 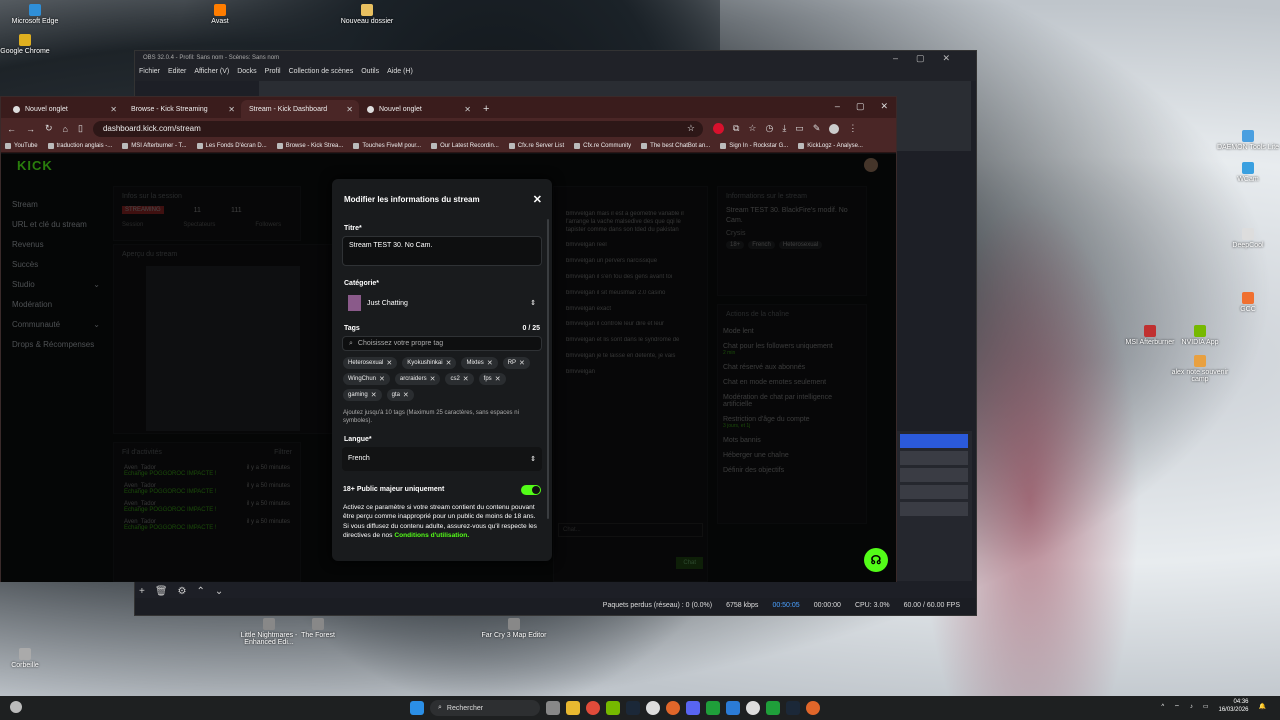 I want to click on steam-icon, so click(x=633, y=708).